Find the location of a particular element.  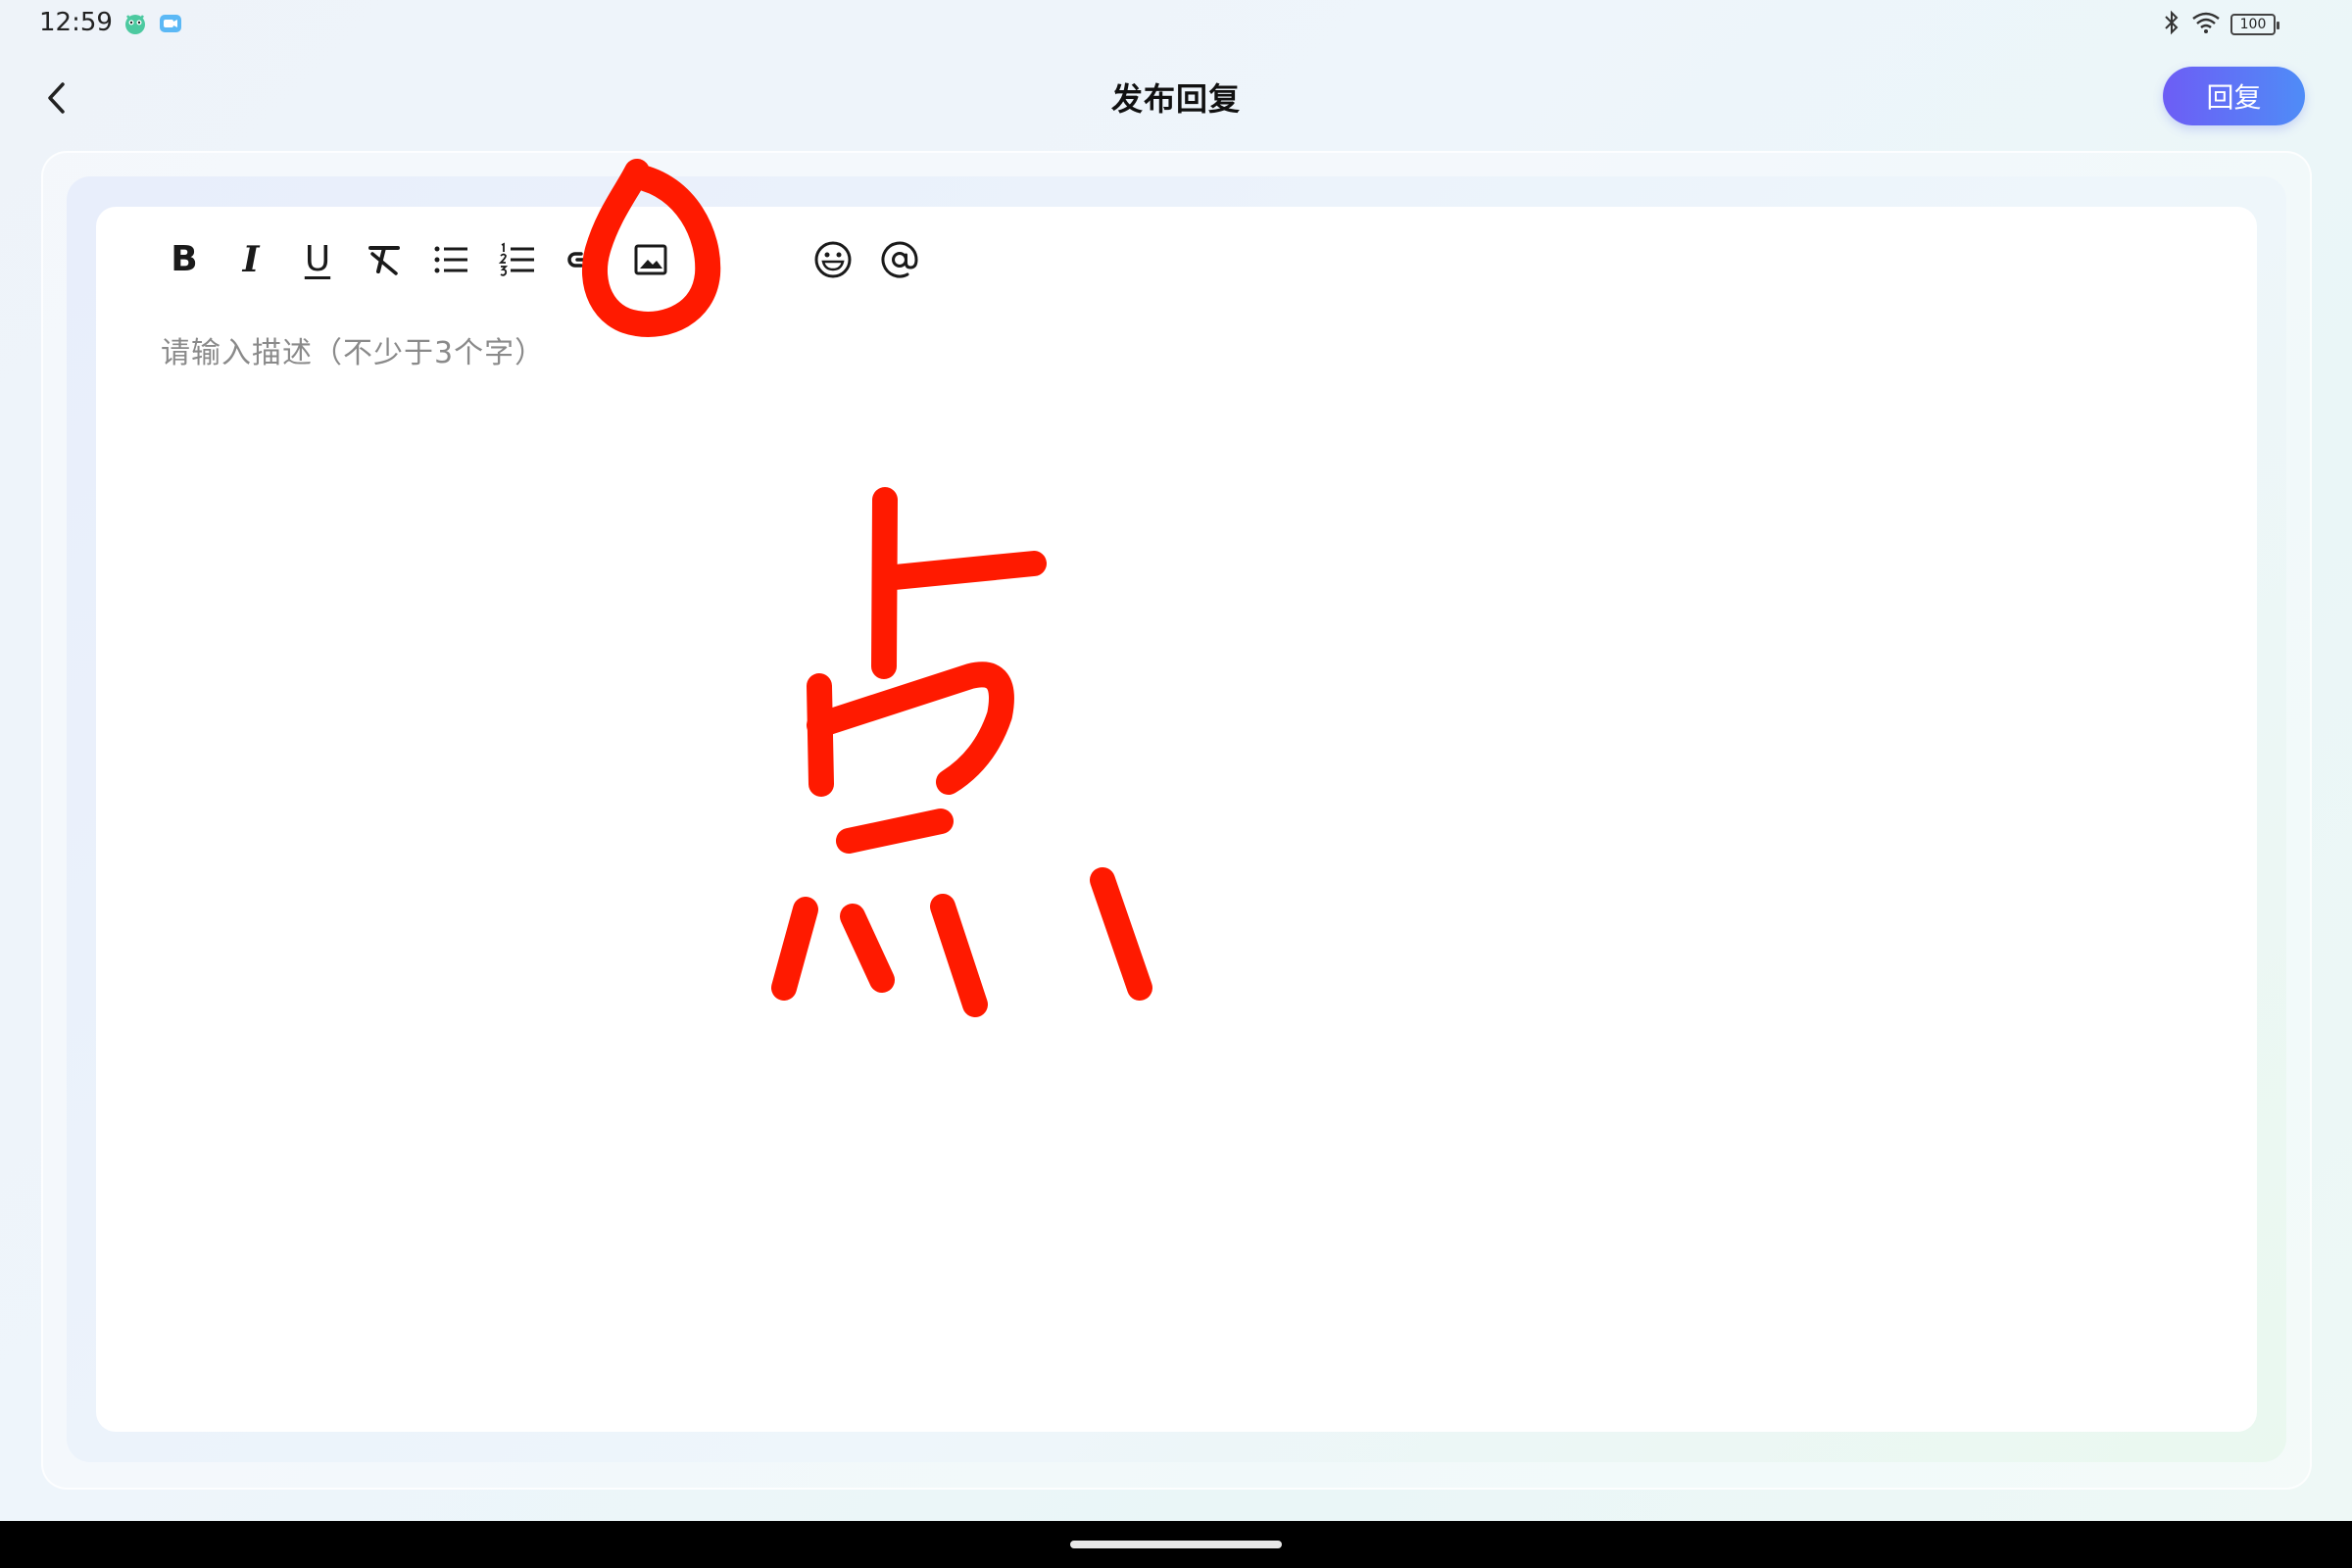

underline-button: U is located at coordinates (317, 259).